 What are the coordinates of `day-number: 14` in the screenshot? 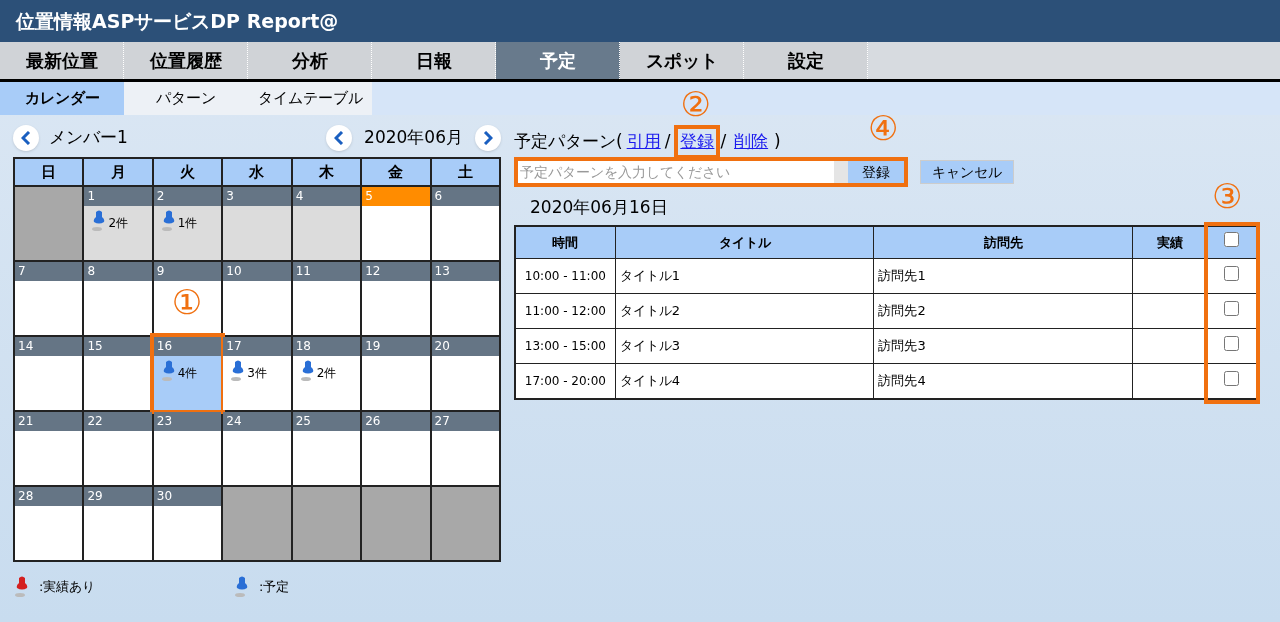 It's located at (26, 346).